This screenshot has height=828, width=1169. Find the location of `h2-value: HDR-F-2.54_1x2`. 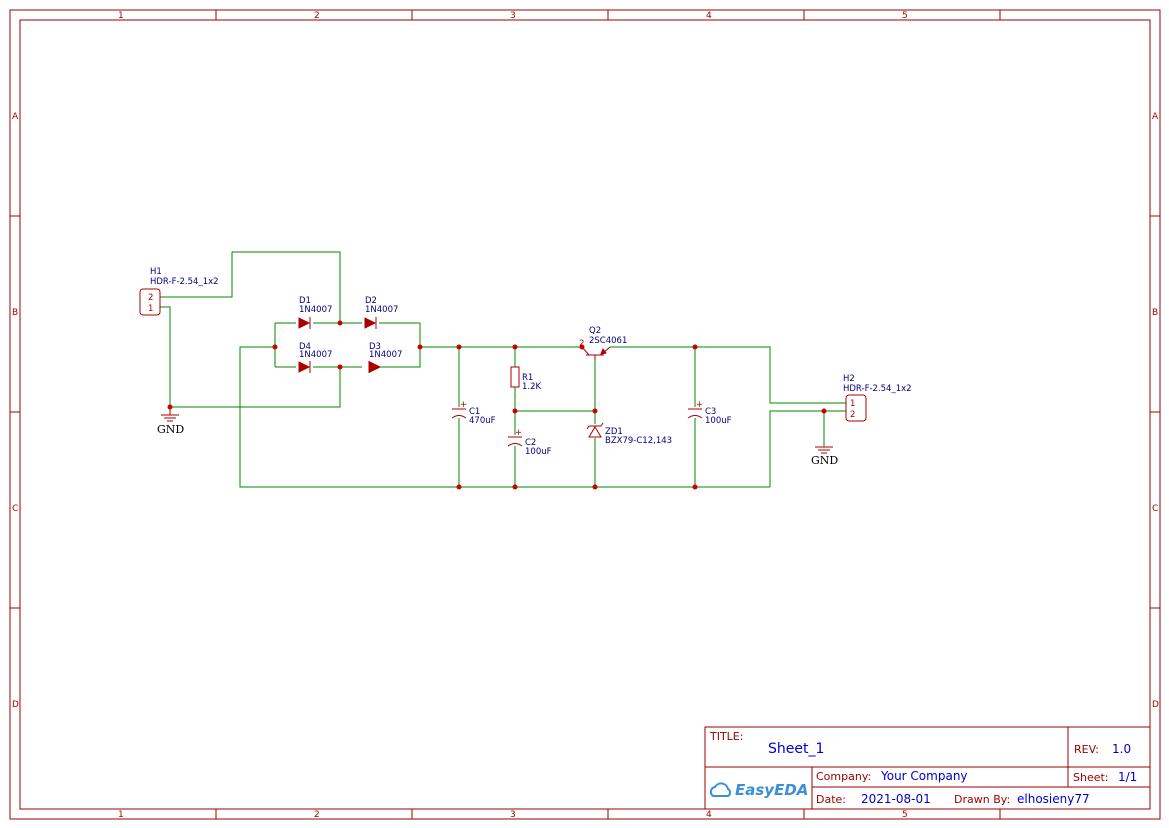

h2-value: HDR-F-2.54_1x2 is located at coordinates (877, 389).